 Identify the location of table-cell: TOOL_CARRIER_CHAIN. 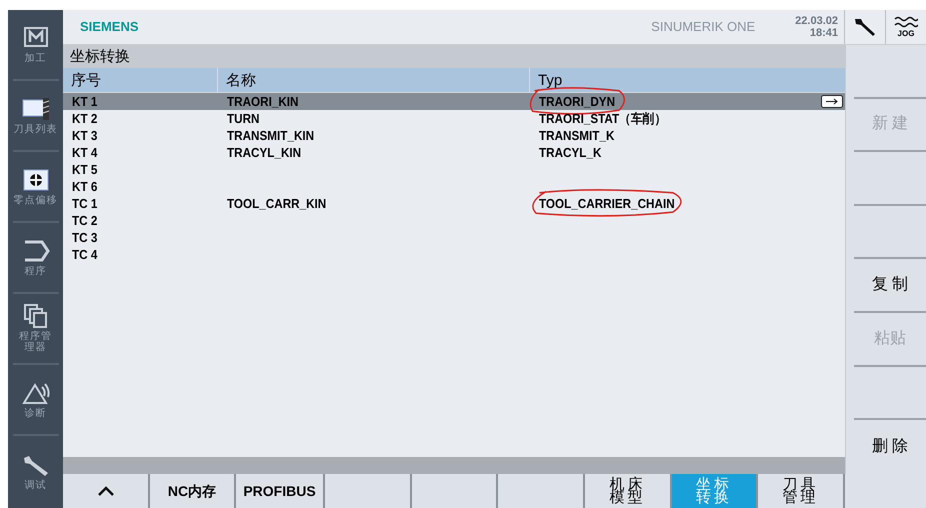
(607, 203).